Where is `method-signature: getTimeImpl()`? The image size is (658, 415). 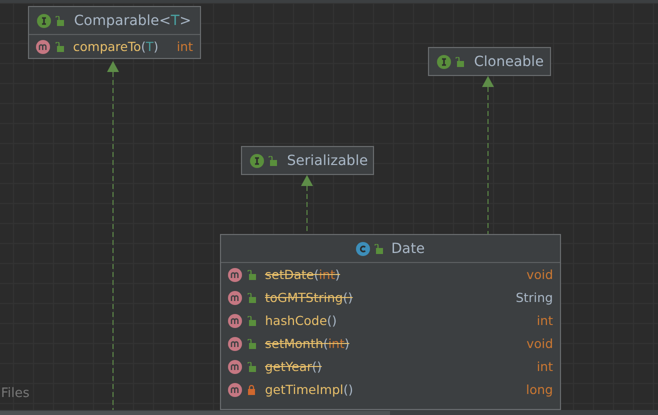 method-signature: getTimeImpl() is located at coordinates (309, 389).